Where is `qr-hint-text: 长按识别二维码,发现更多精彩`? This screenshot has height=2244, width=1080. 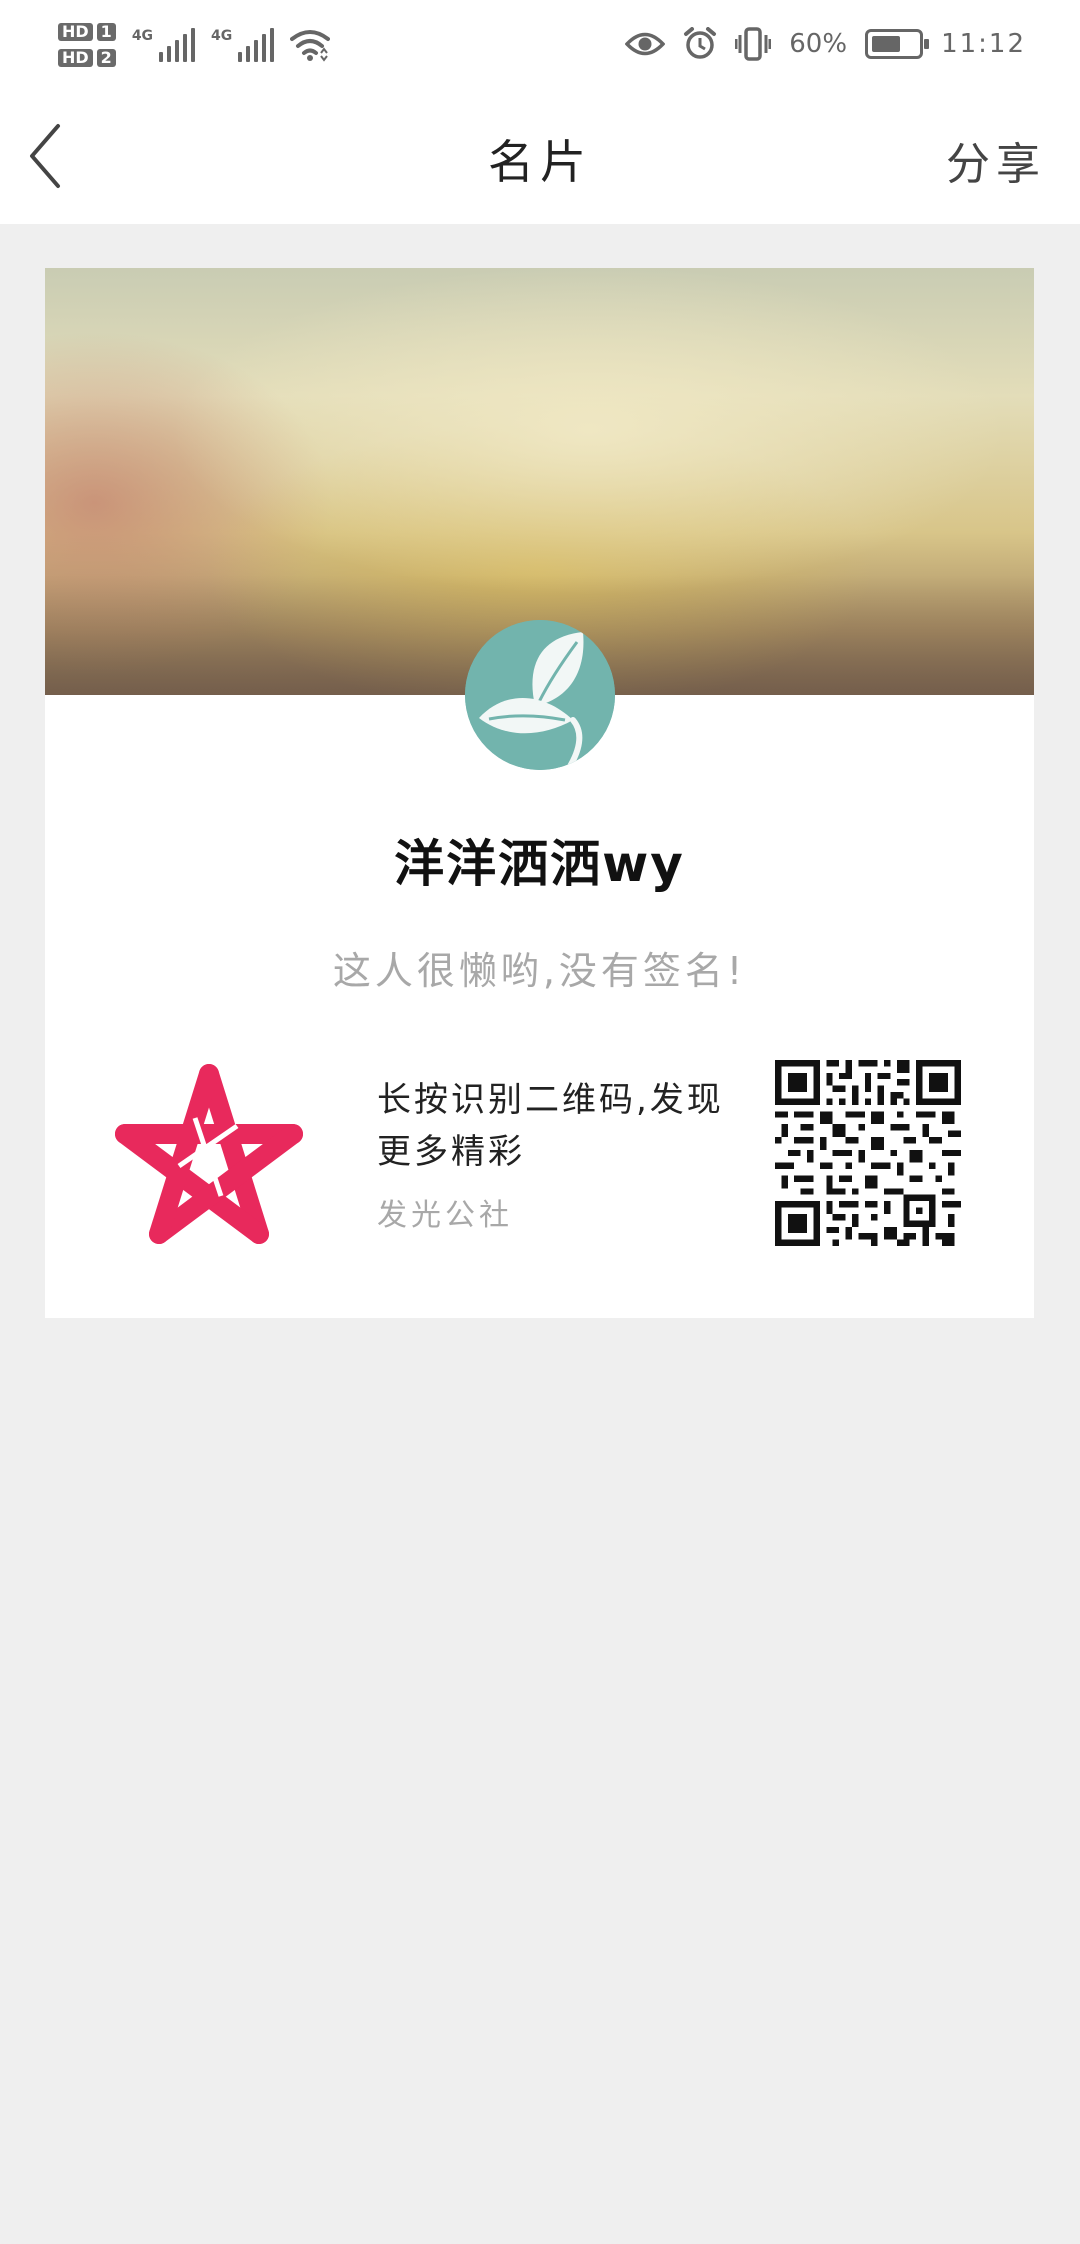
qr-hint-text: 长按识别二维码,发现更多精彩 is located at coordinates (550, 1126).